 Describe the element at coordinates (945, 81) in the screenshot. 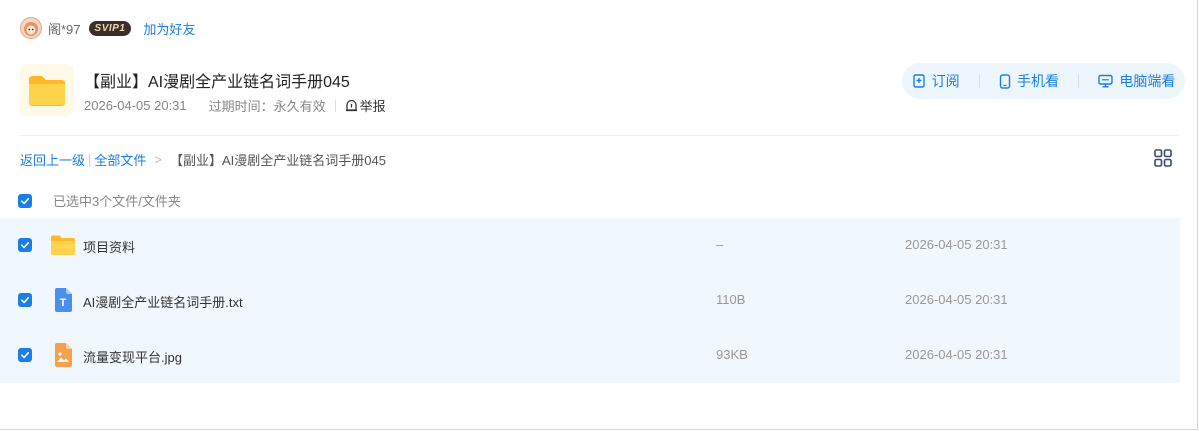

I see `subscribe-label: 订阅` at that location.